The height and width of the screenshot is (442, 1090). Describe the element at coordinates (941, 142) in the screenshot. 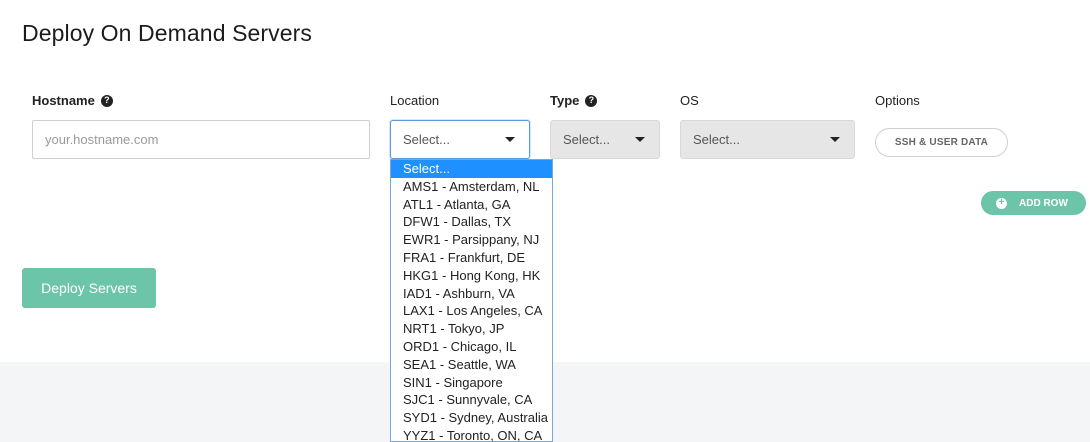

I see `ssh-user-data-button: SSH & USER DATA` at that location.